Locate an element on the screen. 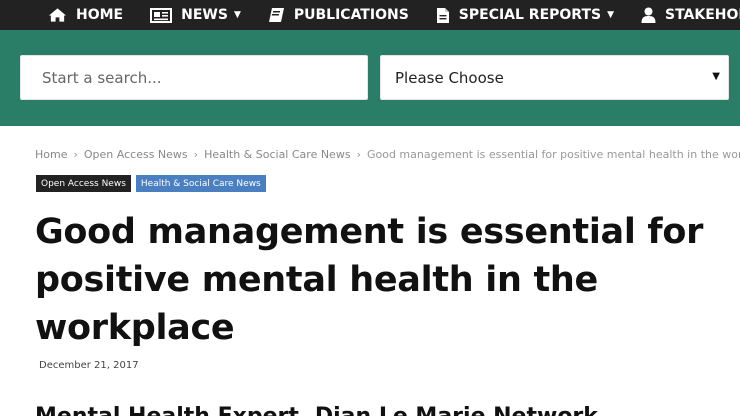  nav-item-label: SPECIAL REPORTS is located at coordinates (530, 15).